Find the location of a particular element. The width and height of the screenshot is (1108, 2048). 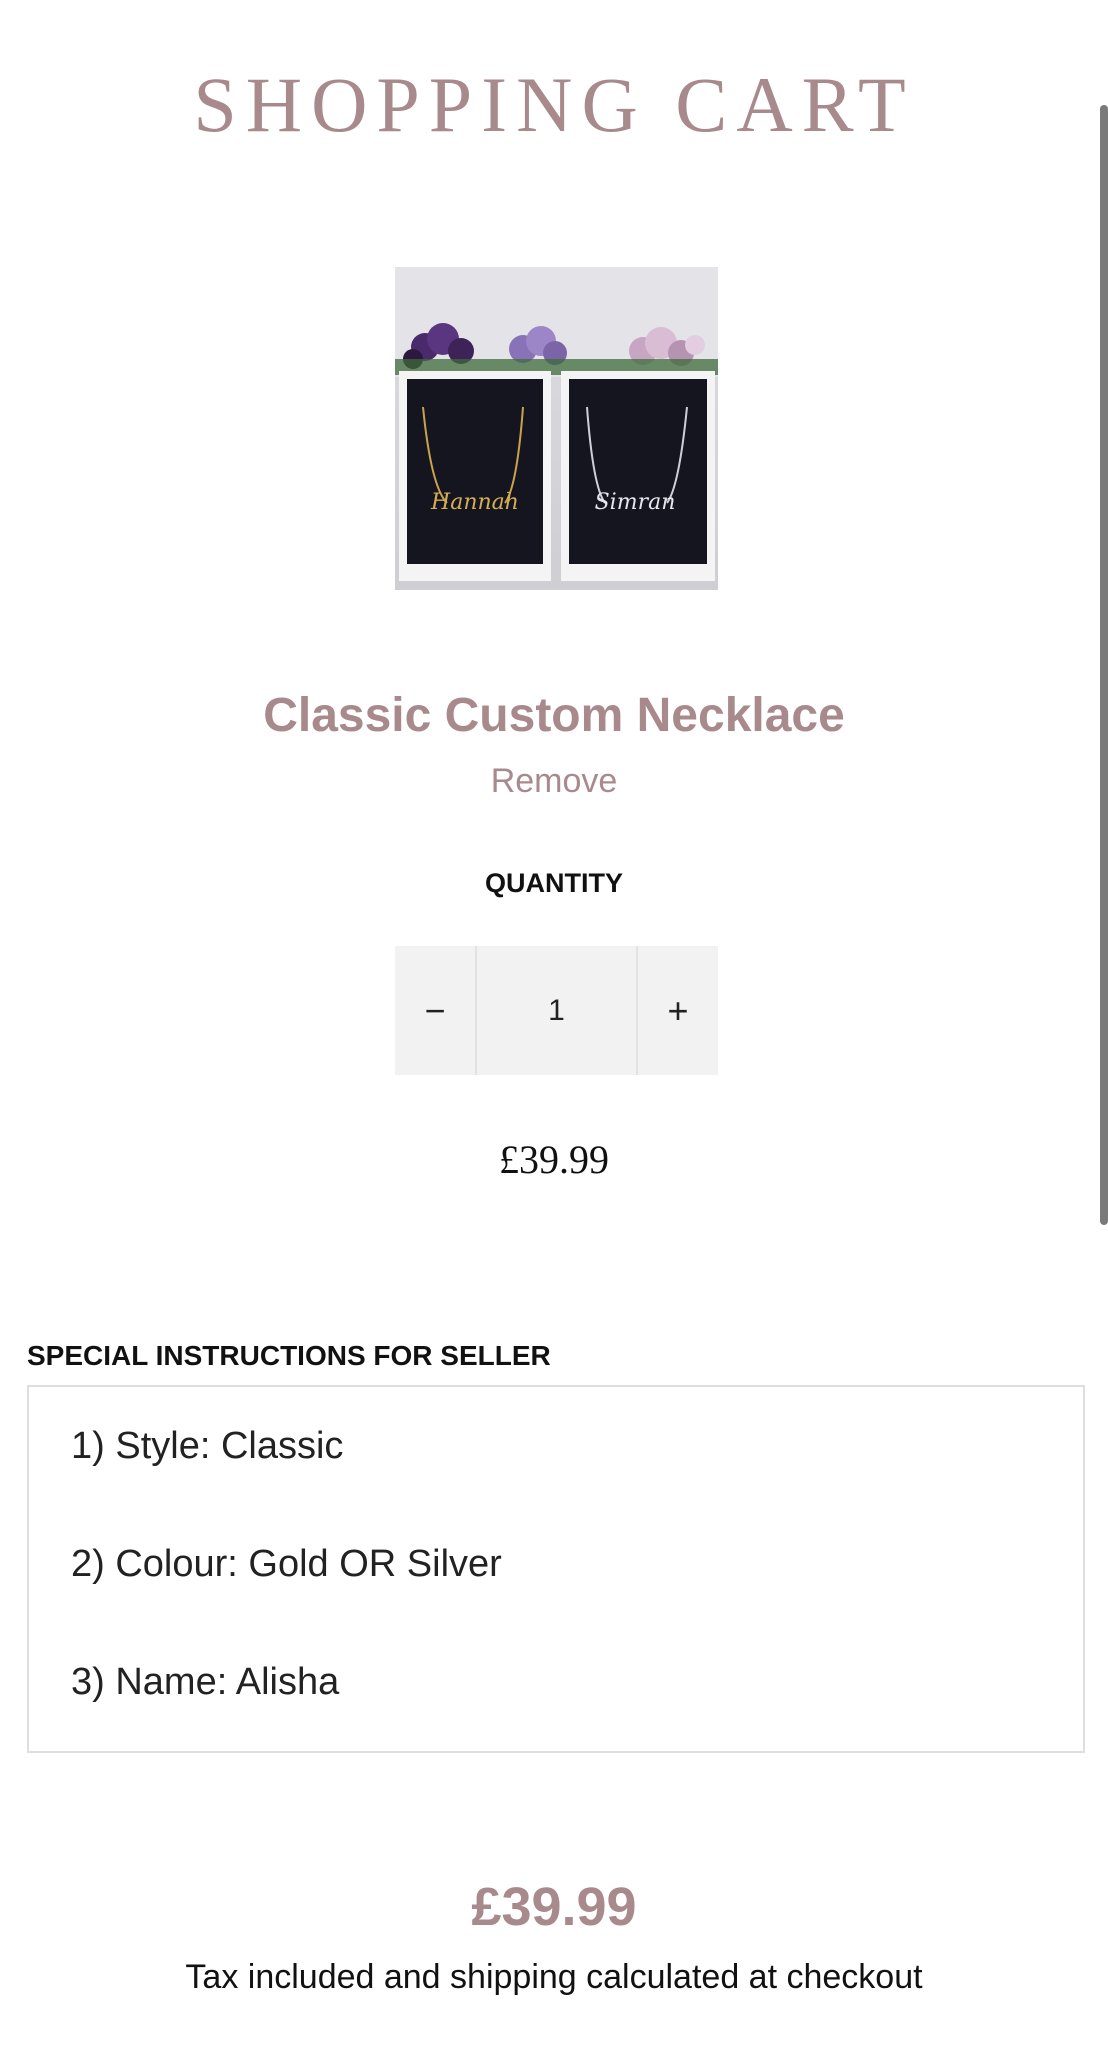

necklace-box-right: Simran is located at coordinates (638, 476).